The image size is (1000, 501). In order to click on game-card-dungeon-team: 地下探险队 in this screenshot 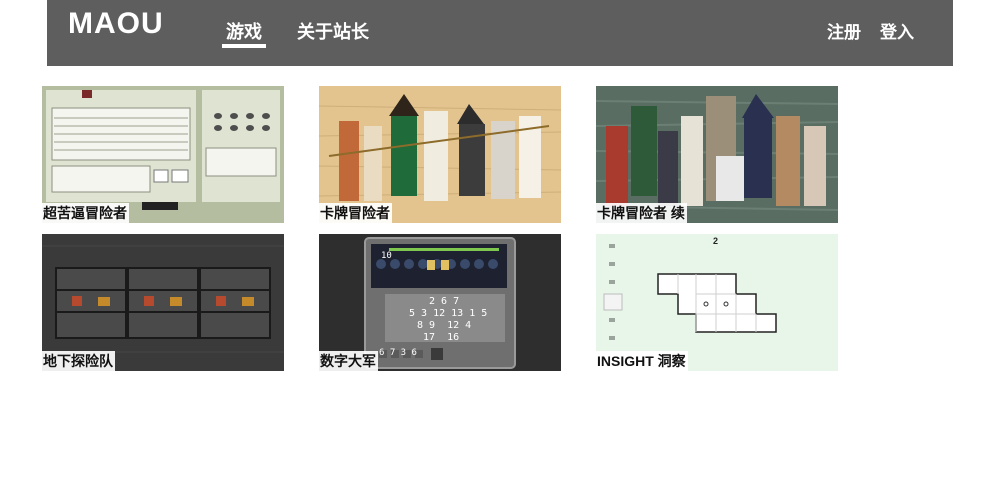, I will do `click(163, 302)`.